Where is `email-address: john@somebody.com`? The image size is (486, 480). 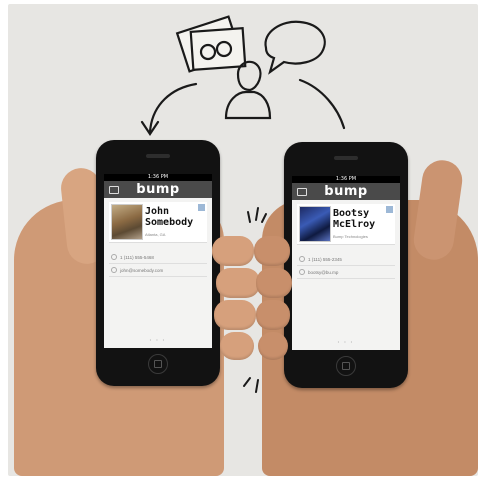
email-address: john@somebody.com is located at coordinates (142, 270).